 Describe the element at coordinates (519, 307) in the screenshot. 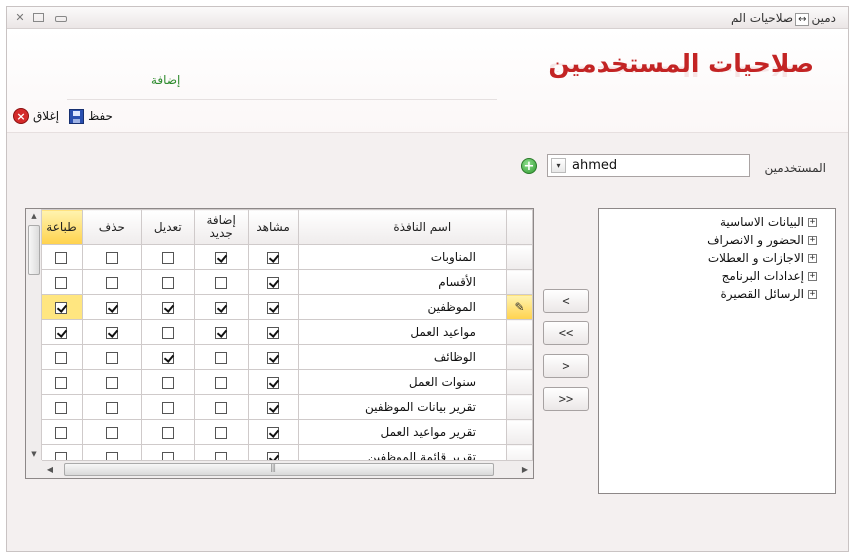

I see `row-header: ✎` at that location.